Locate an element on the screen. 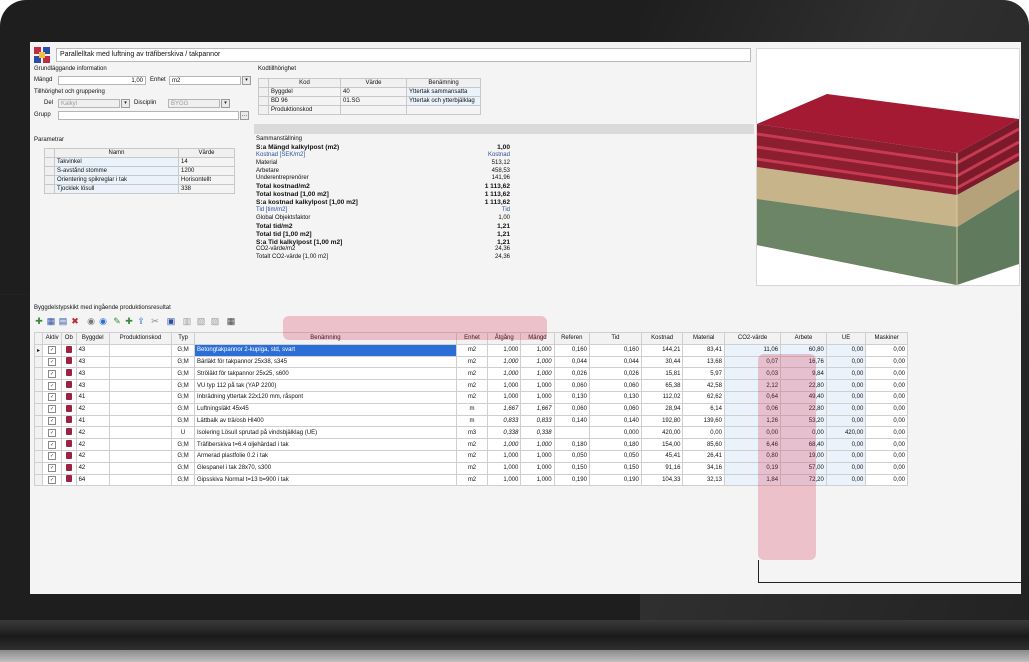 Image resolution: width=1029 pixels, height=662 pixels. tid-cell: 0,044 is located at coordinates (615, 362).